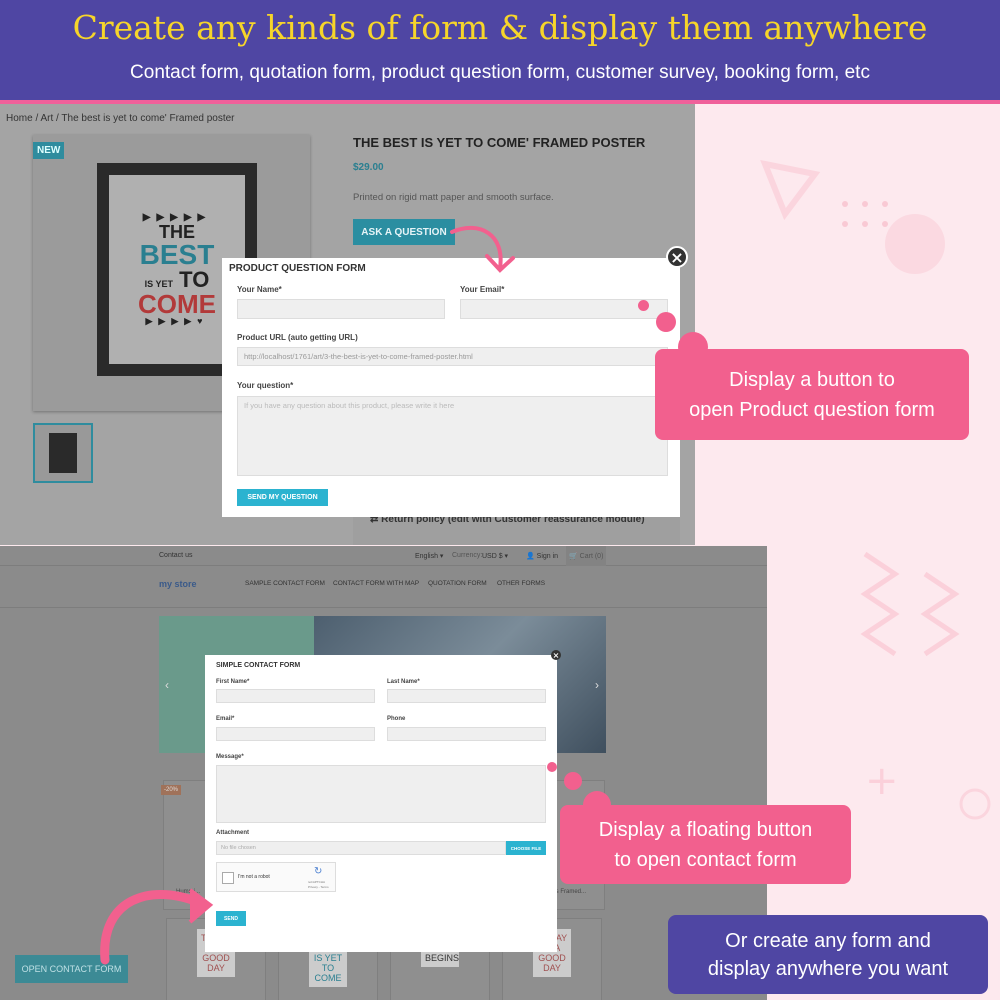  Describe the element at coordinates (265, 385) in the screenshot. I see `question-label: Your question*` at that location.